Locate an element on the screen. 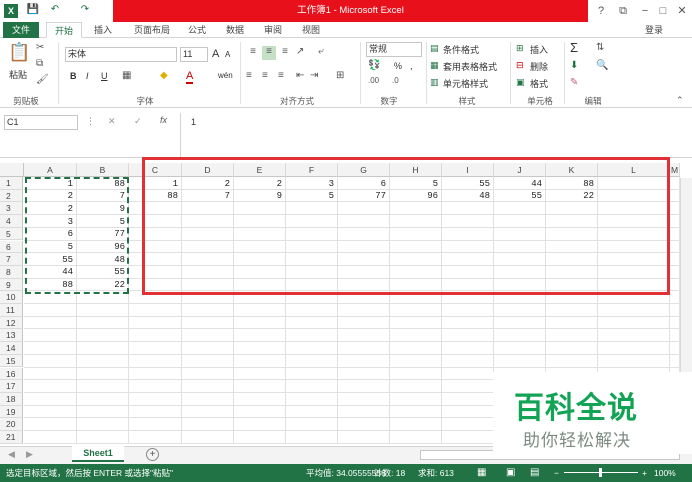 The image size is (692, 482). close-button: ✕ is located at coordinates (681, 11).